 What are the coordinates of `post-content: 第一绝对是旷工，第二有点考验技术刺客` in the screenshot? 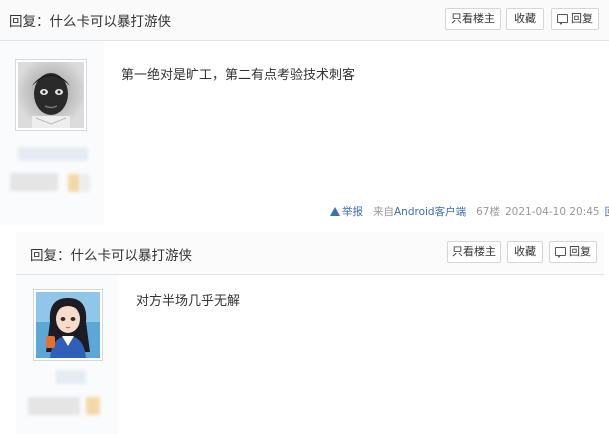 It's located at (238, 75).